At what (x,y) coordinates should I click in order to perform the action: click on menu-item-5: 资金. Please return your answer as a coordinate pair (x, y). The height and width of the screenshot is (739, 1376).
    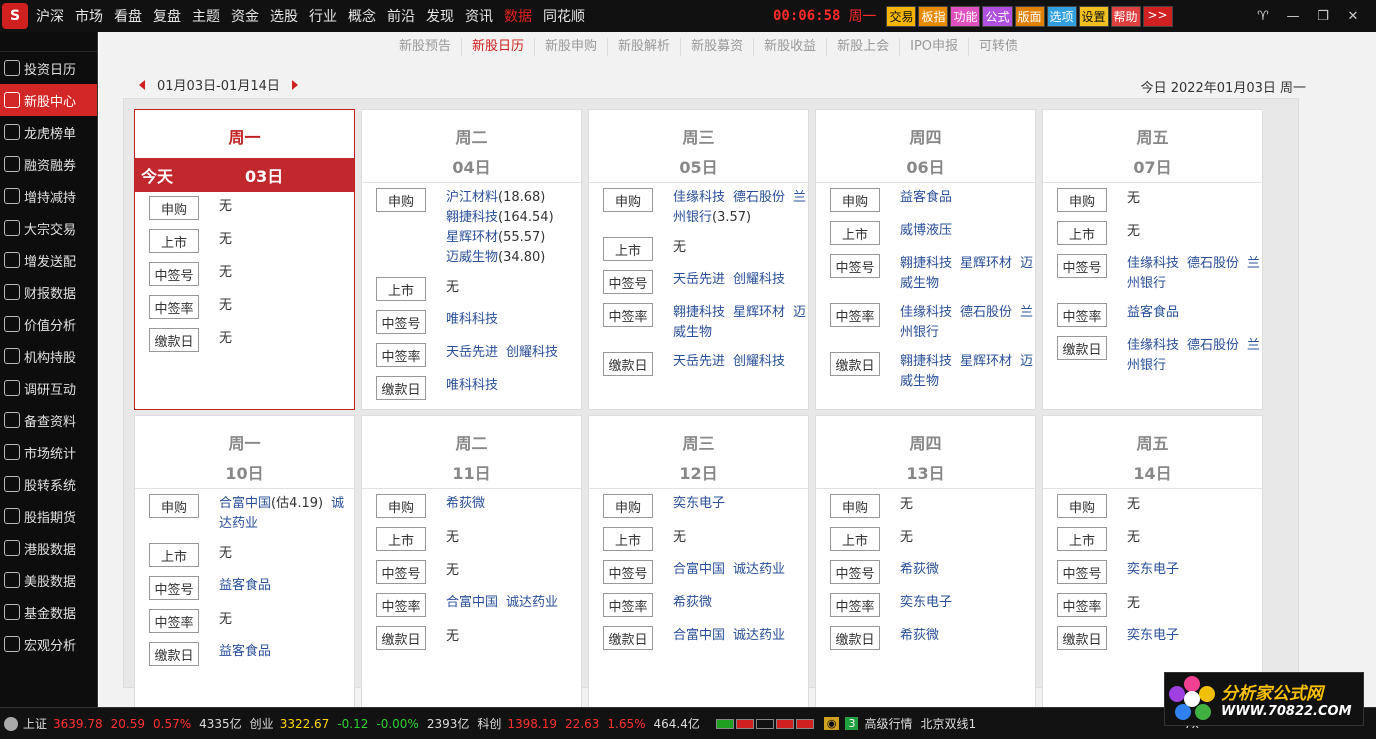
    Looking at the image, I should click on (245, 16).